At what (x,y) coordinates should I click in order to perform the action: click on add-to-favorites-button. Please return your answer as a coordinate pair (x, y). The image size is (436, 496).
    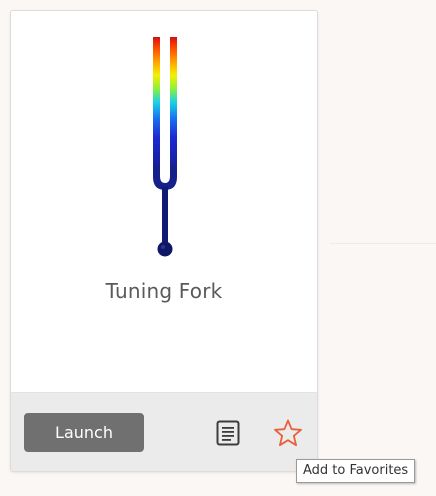
    Looking at the image, I should click on (288, 433).